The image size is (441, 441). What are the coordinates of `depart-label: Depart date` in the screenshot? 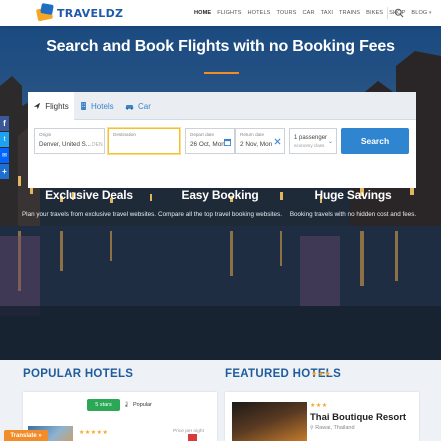 It's located at (202, 134).